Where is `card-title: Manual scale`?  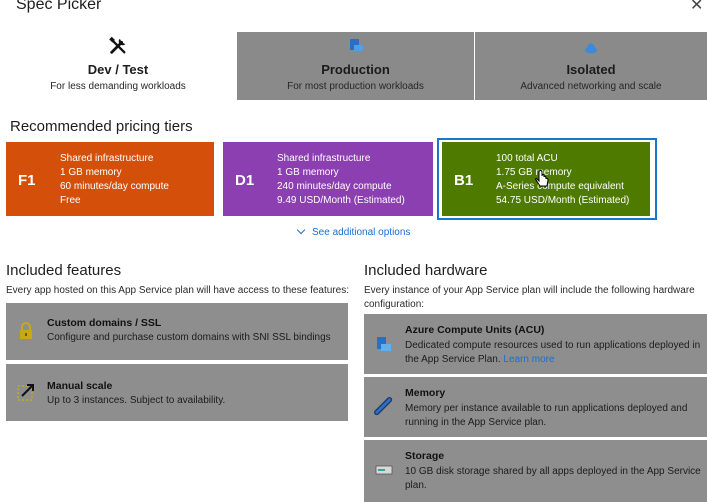 card-title: Manual scale is located at coordinates (80, 386).